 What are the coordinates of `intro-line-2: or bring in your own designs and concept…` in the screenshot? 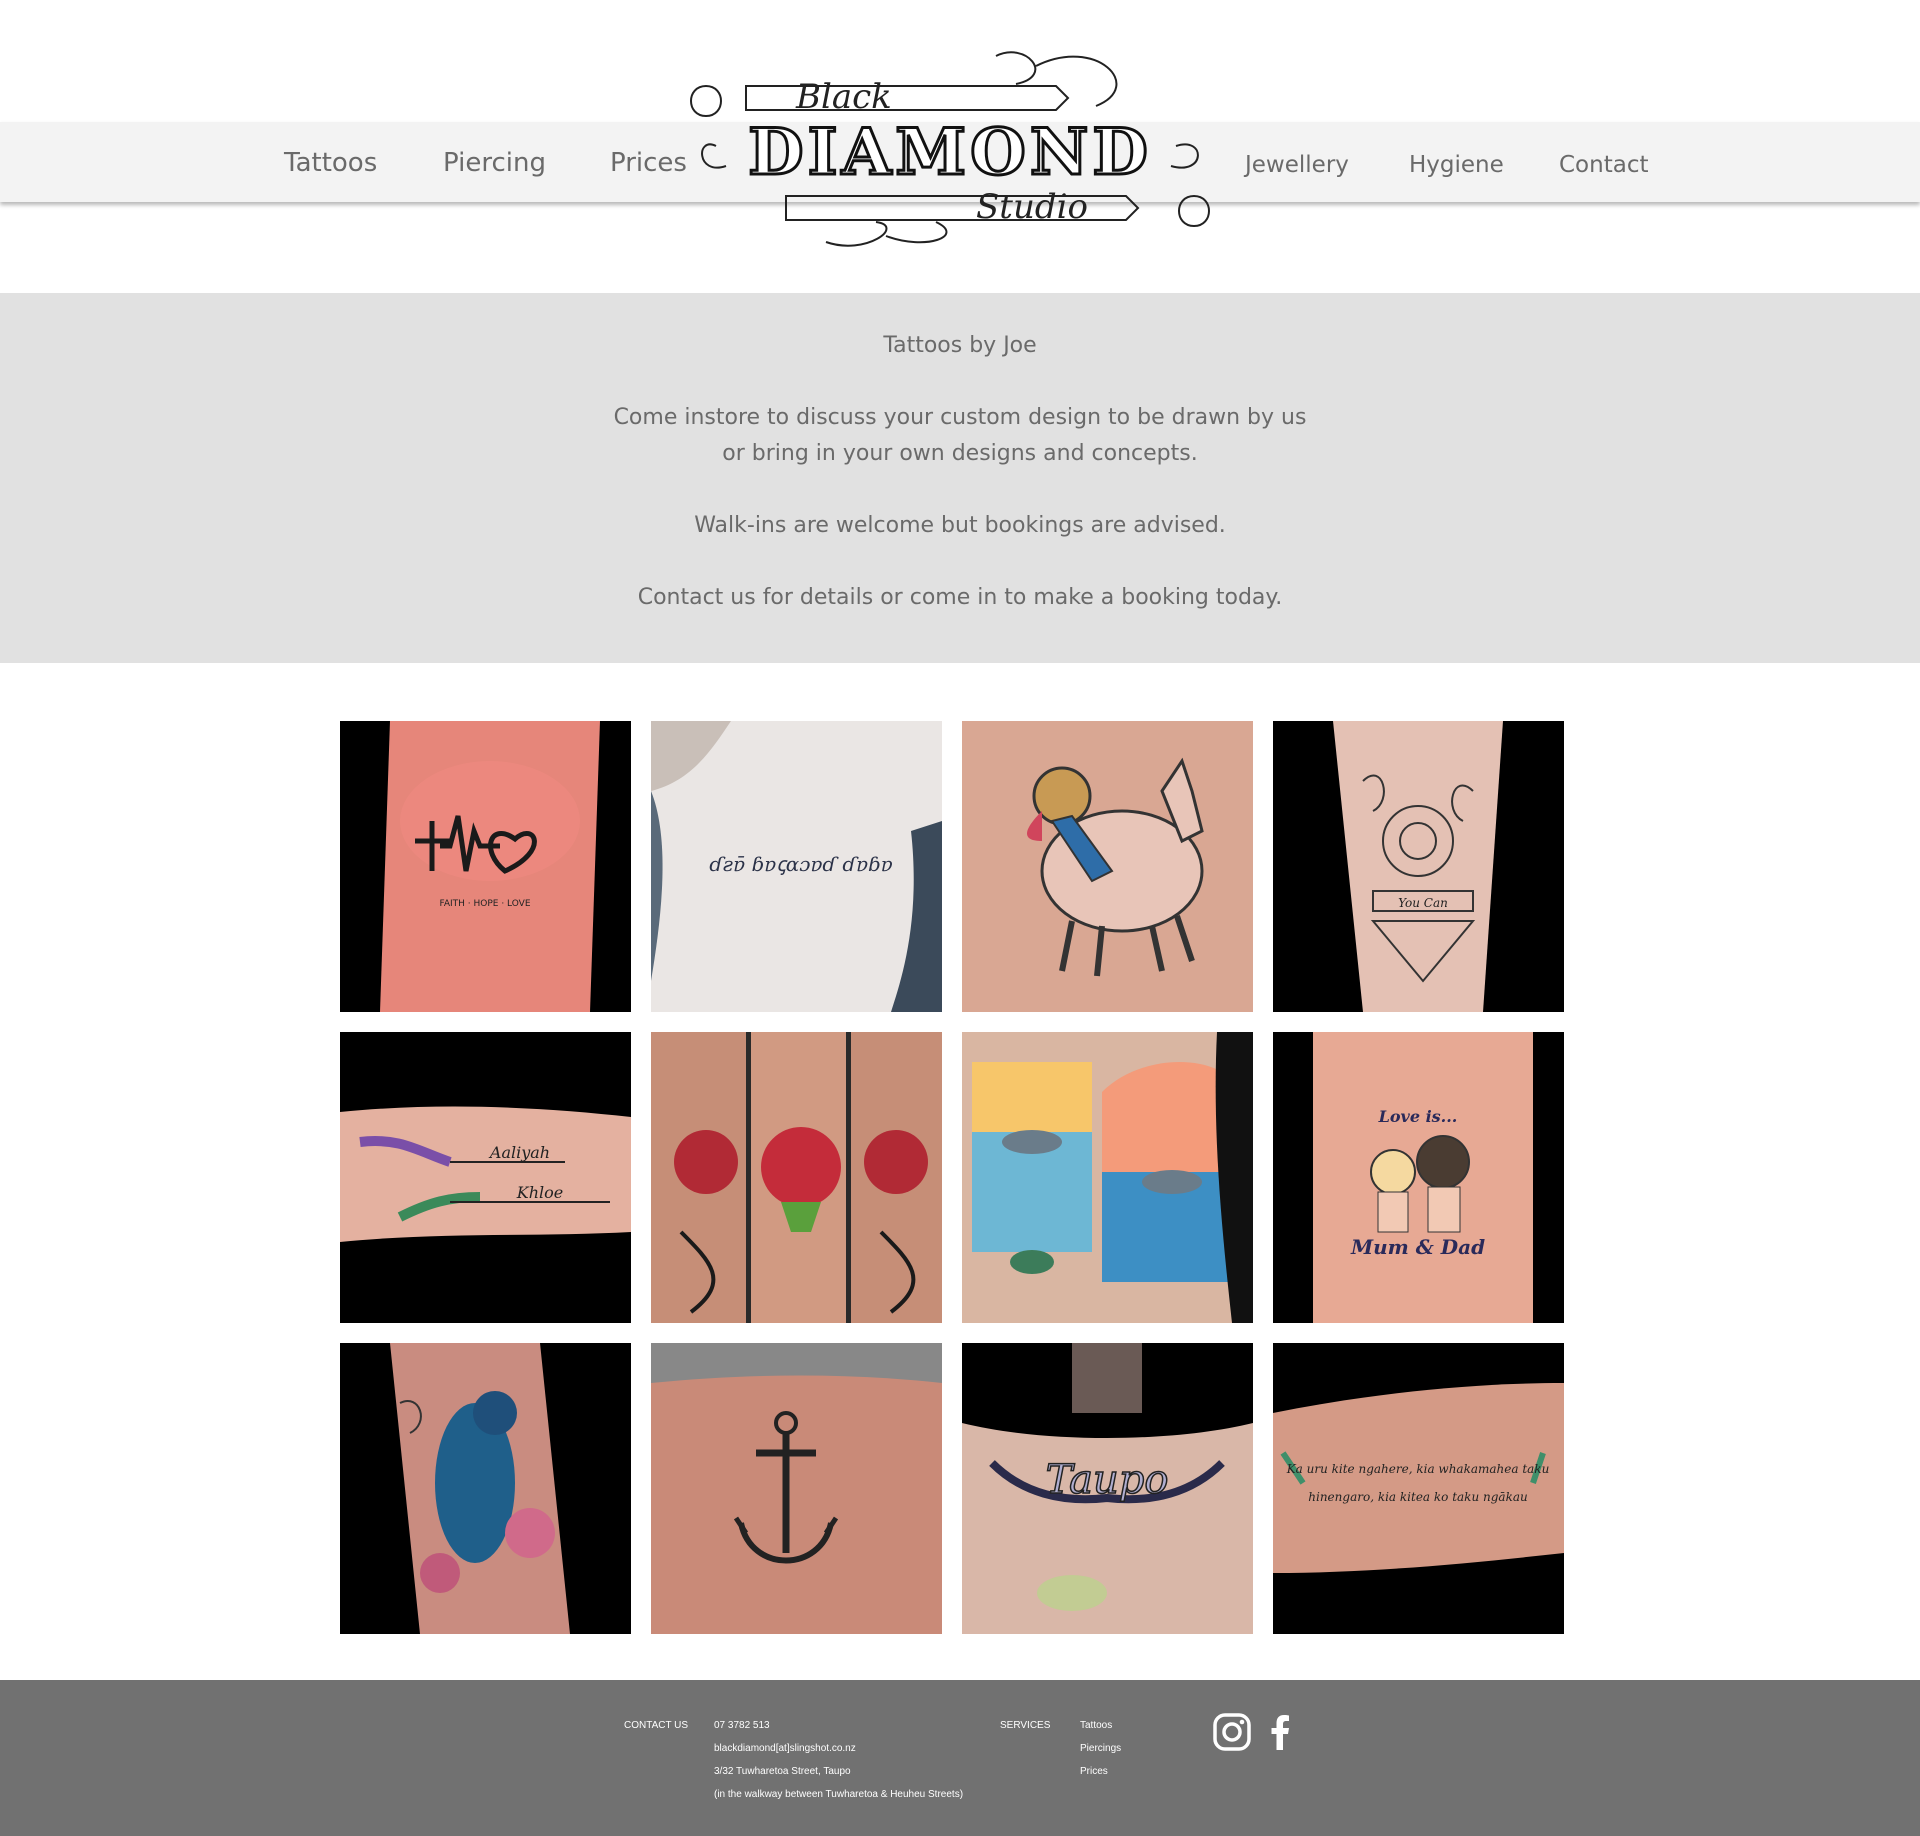 It's located at (960, 453).